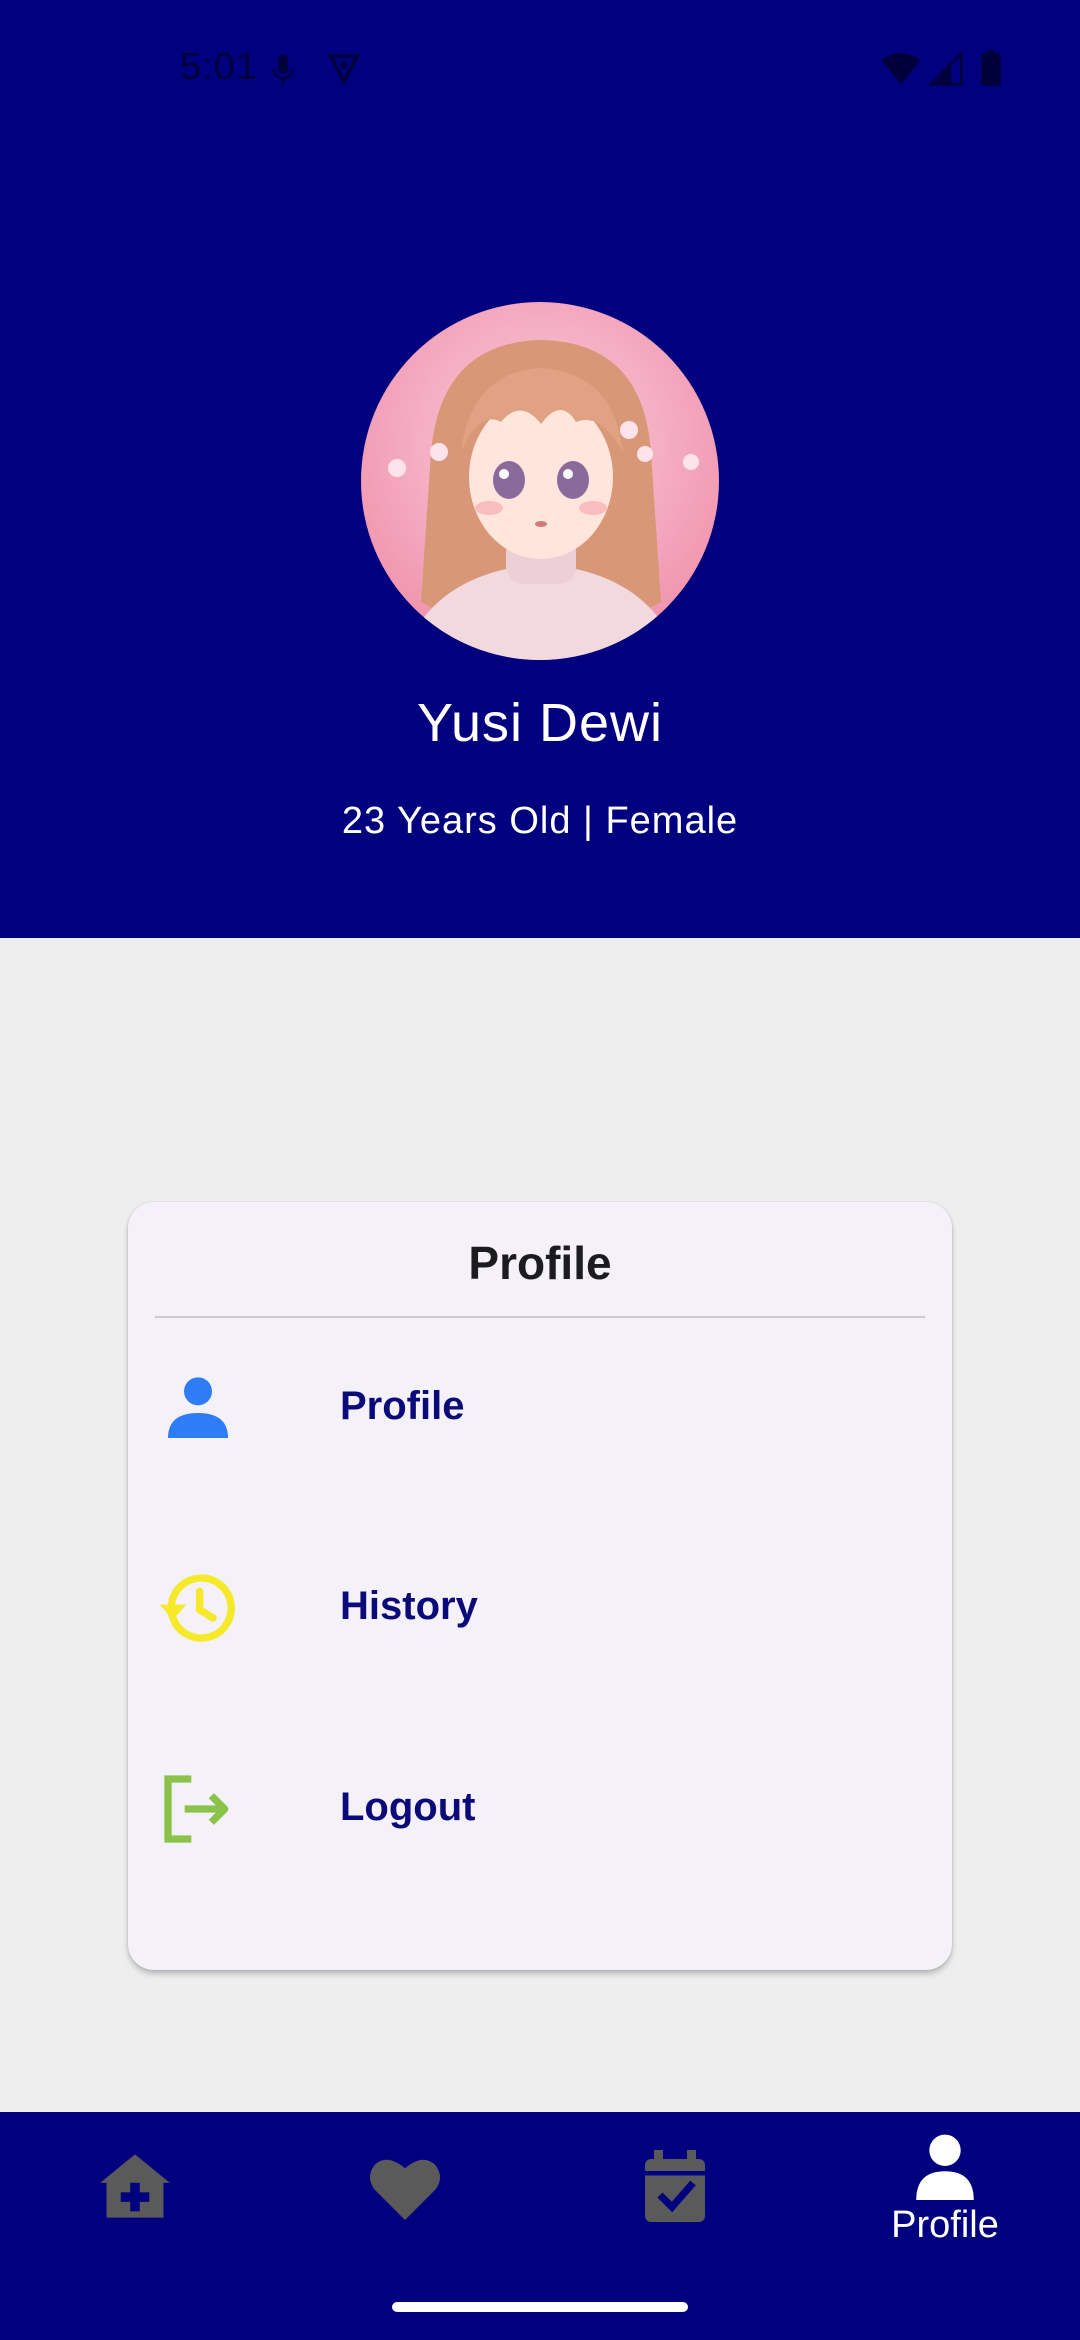  I want to click on home-medical-icon, so click(135, 2186).